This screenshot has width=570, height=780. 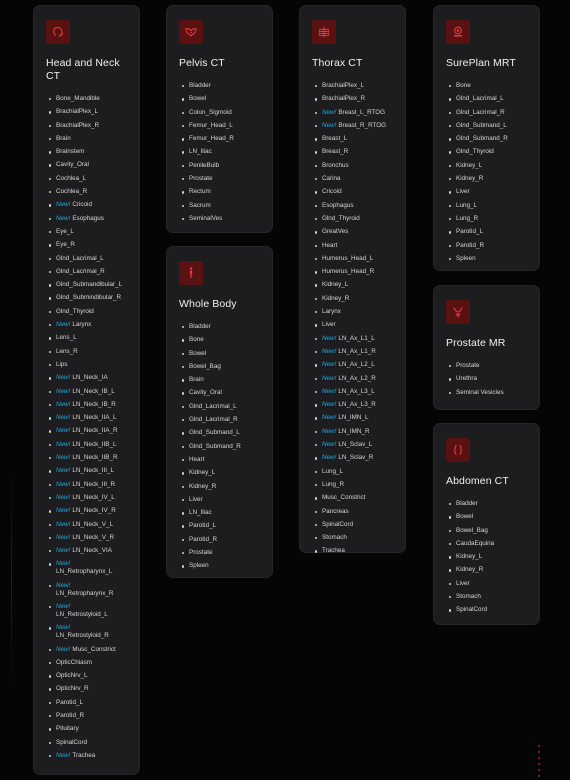 What do you see at coordinates (86, 338) in the screenshot?
I see `structure-item: Lens_L` at bounding box center [86, 338].